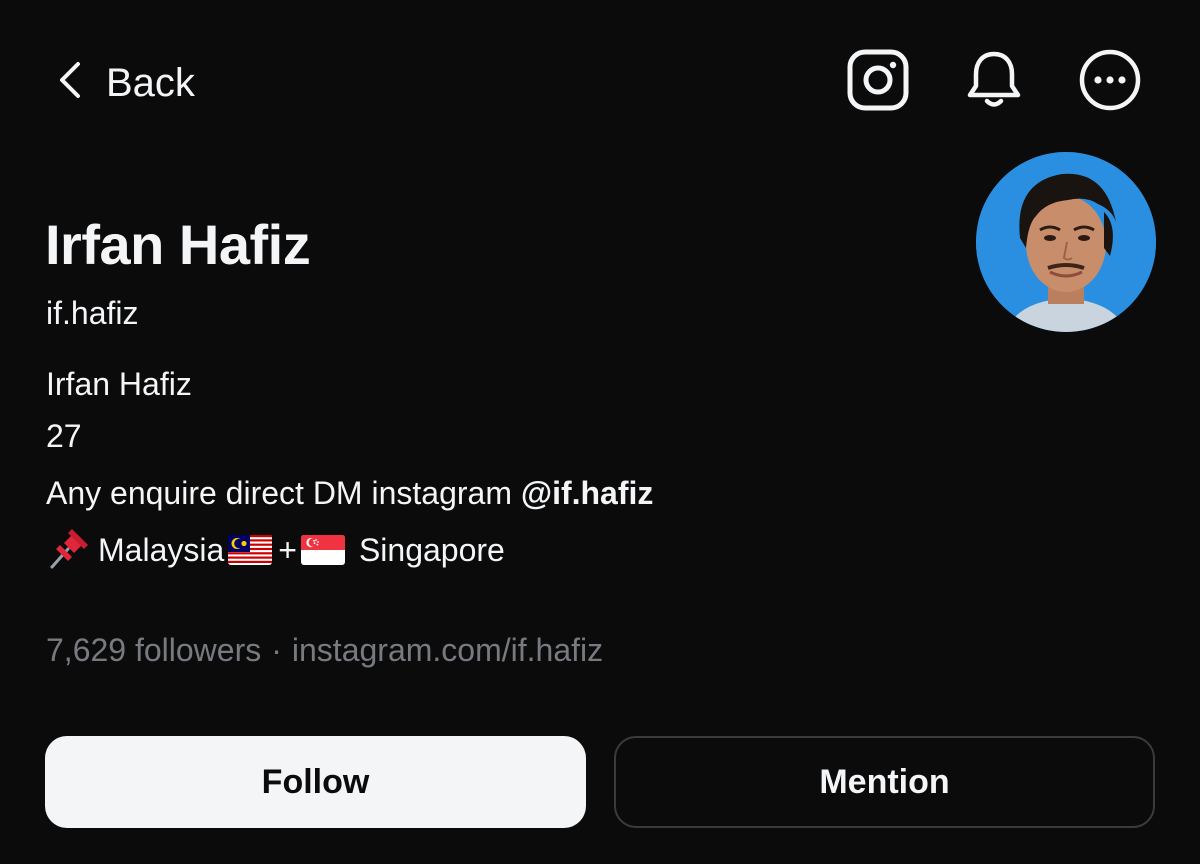 The height and width of the screenshot is (864, 1200). Describe the element at coordinates (70, 547) in the screenshot. I see `pushpin-icon` at that location.